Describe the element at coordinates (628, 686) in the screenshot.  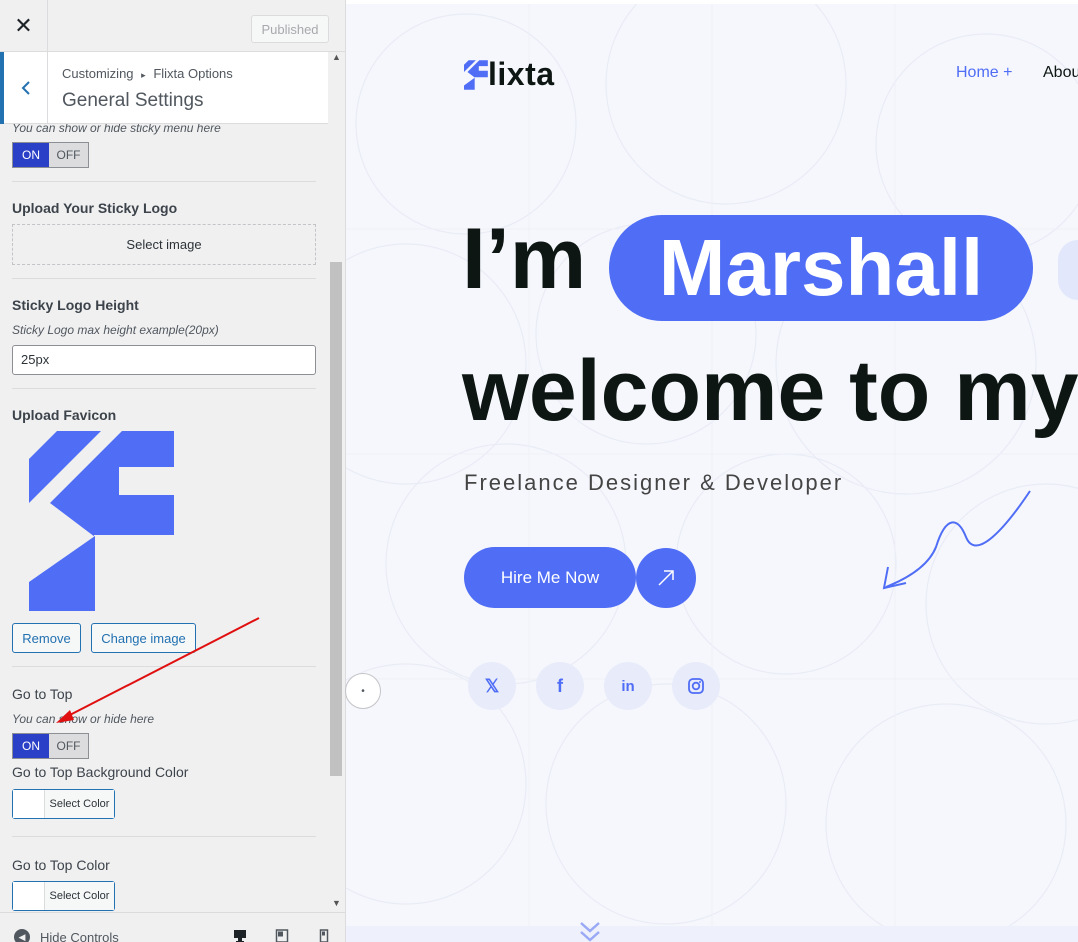
I see `linkedin-icon: in` at that location.